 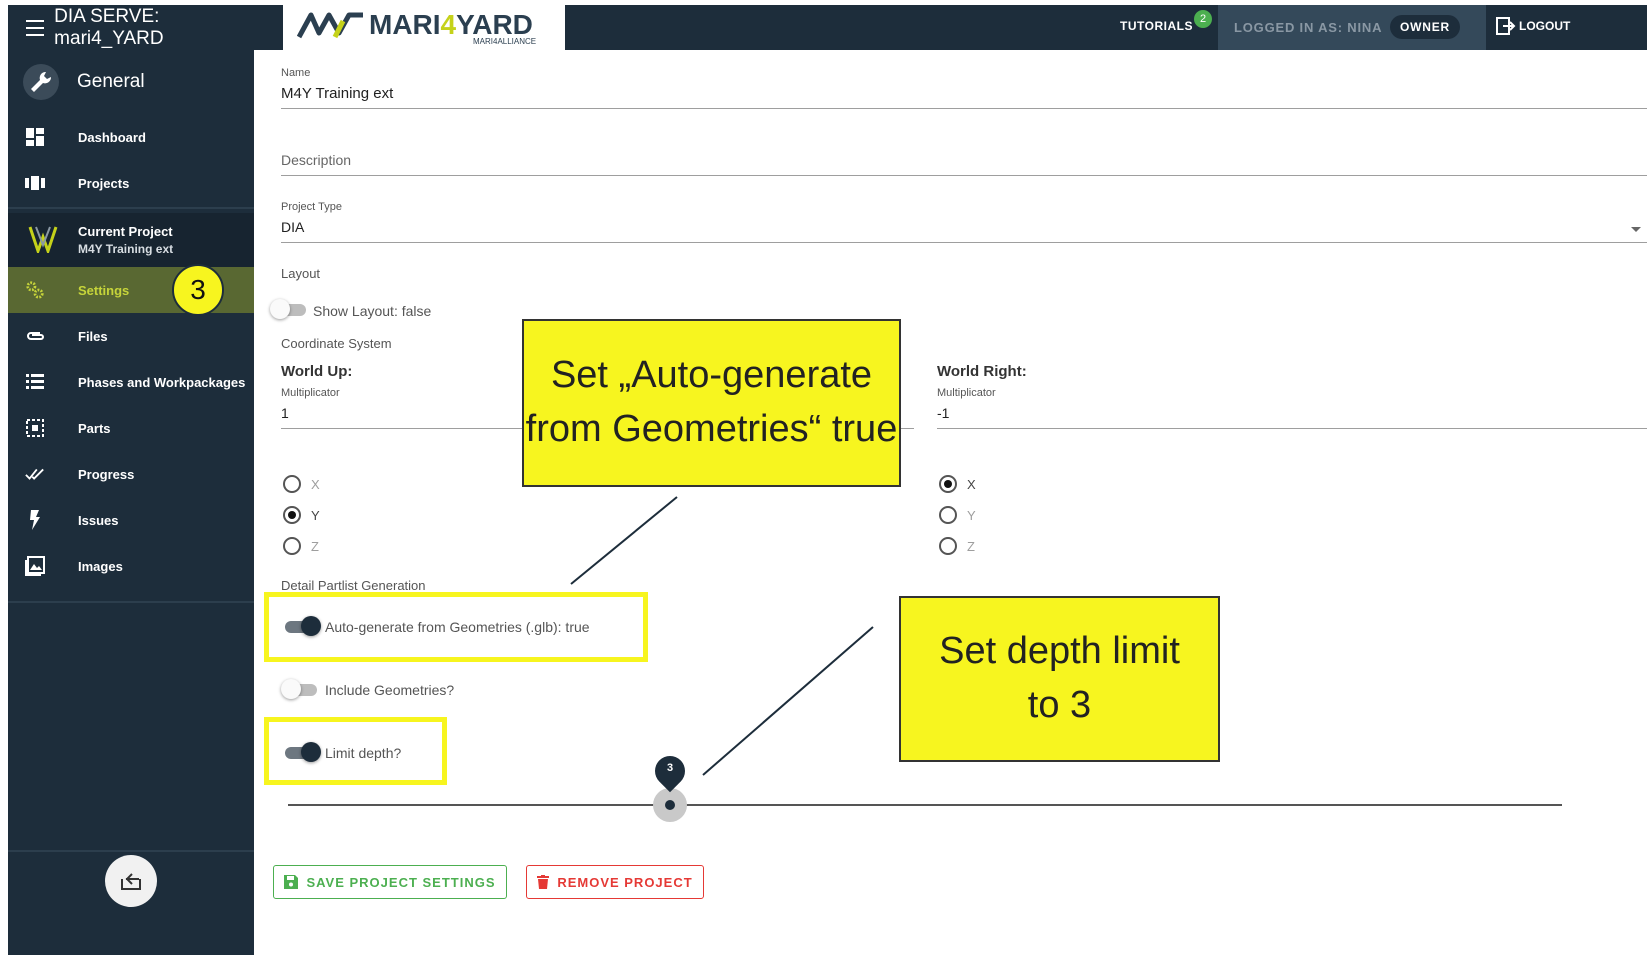 What do you see at coordinates (948, 515) in the screenshot?
I see `world-right-radio-y` at bounding box center [948, 515].